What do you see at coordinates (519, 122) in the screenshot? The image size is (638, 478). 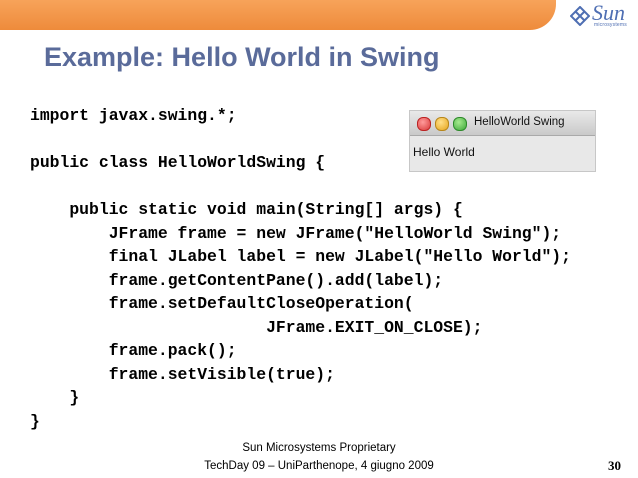 I see `window-title: HelloWorld Swing` at bounding box center [519, 122].